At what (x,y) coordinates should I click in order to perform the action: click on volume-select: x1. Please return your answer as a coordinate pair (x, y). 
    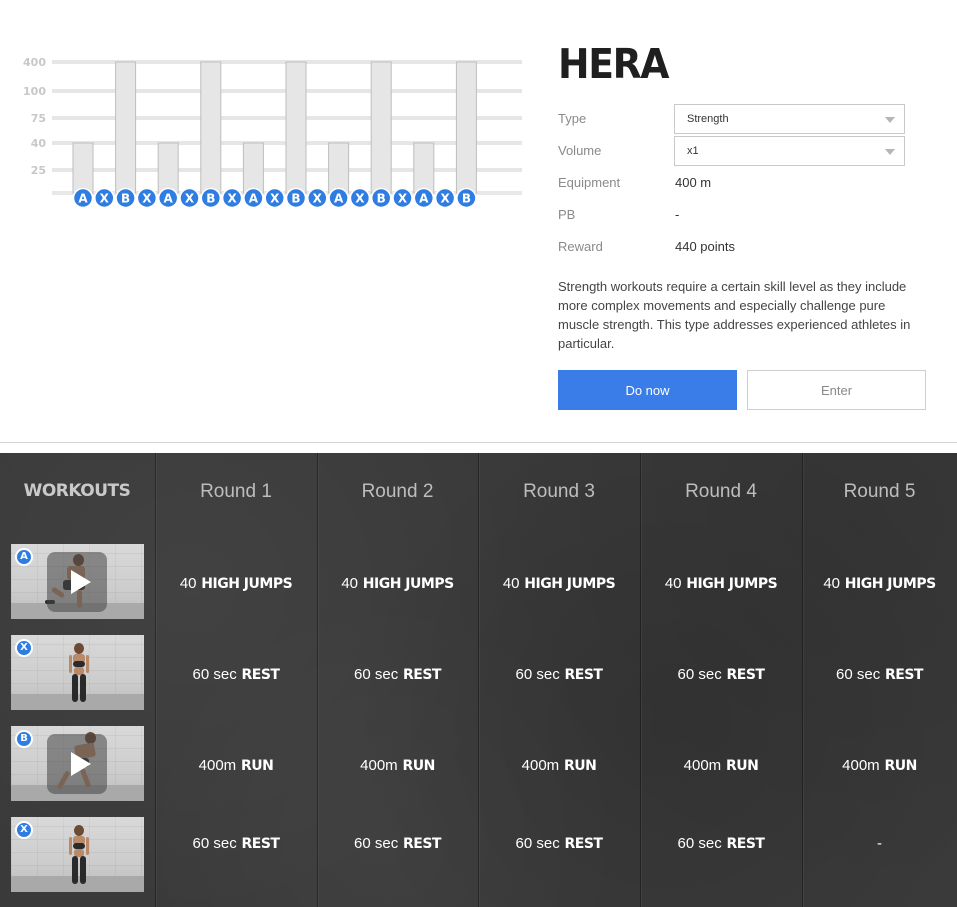
    Looking at the image, I should click on (789, 151).